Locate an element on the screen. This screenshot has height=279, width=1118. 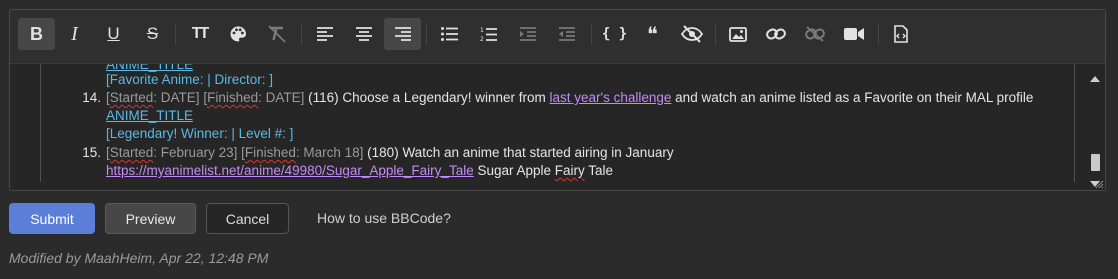
italic-button: I is located at coordinates (74, 34).